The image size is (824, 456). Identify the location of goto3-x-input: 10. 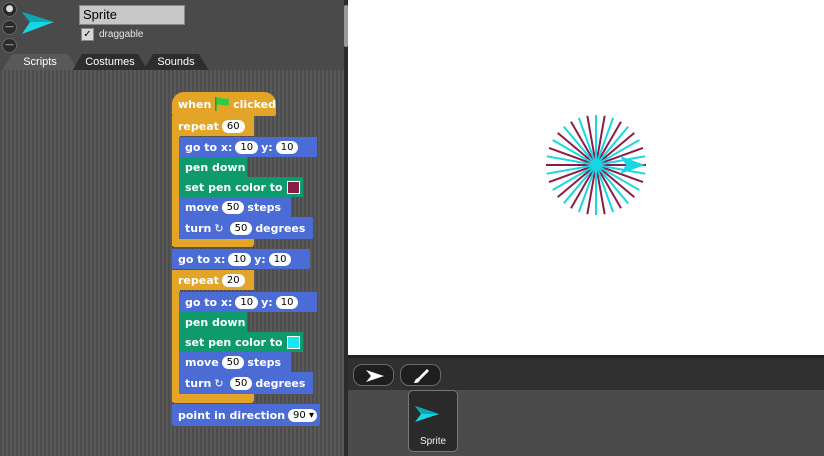
(247, 302).